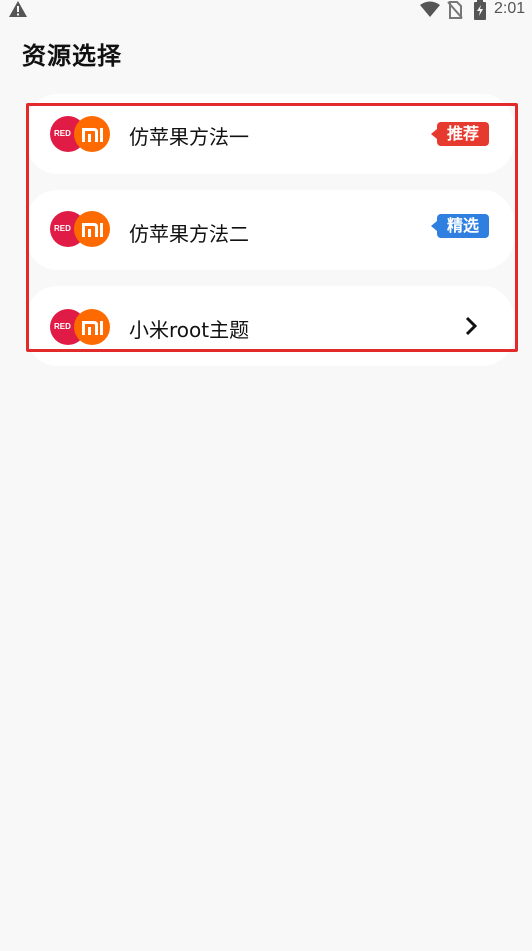  I want to click on list-item-root-theme: RED 小米root主题, so click(270, 326).